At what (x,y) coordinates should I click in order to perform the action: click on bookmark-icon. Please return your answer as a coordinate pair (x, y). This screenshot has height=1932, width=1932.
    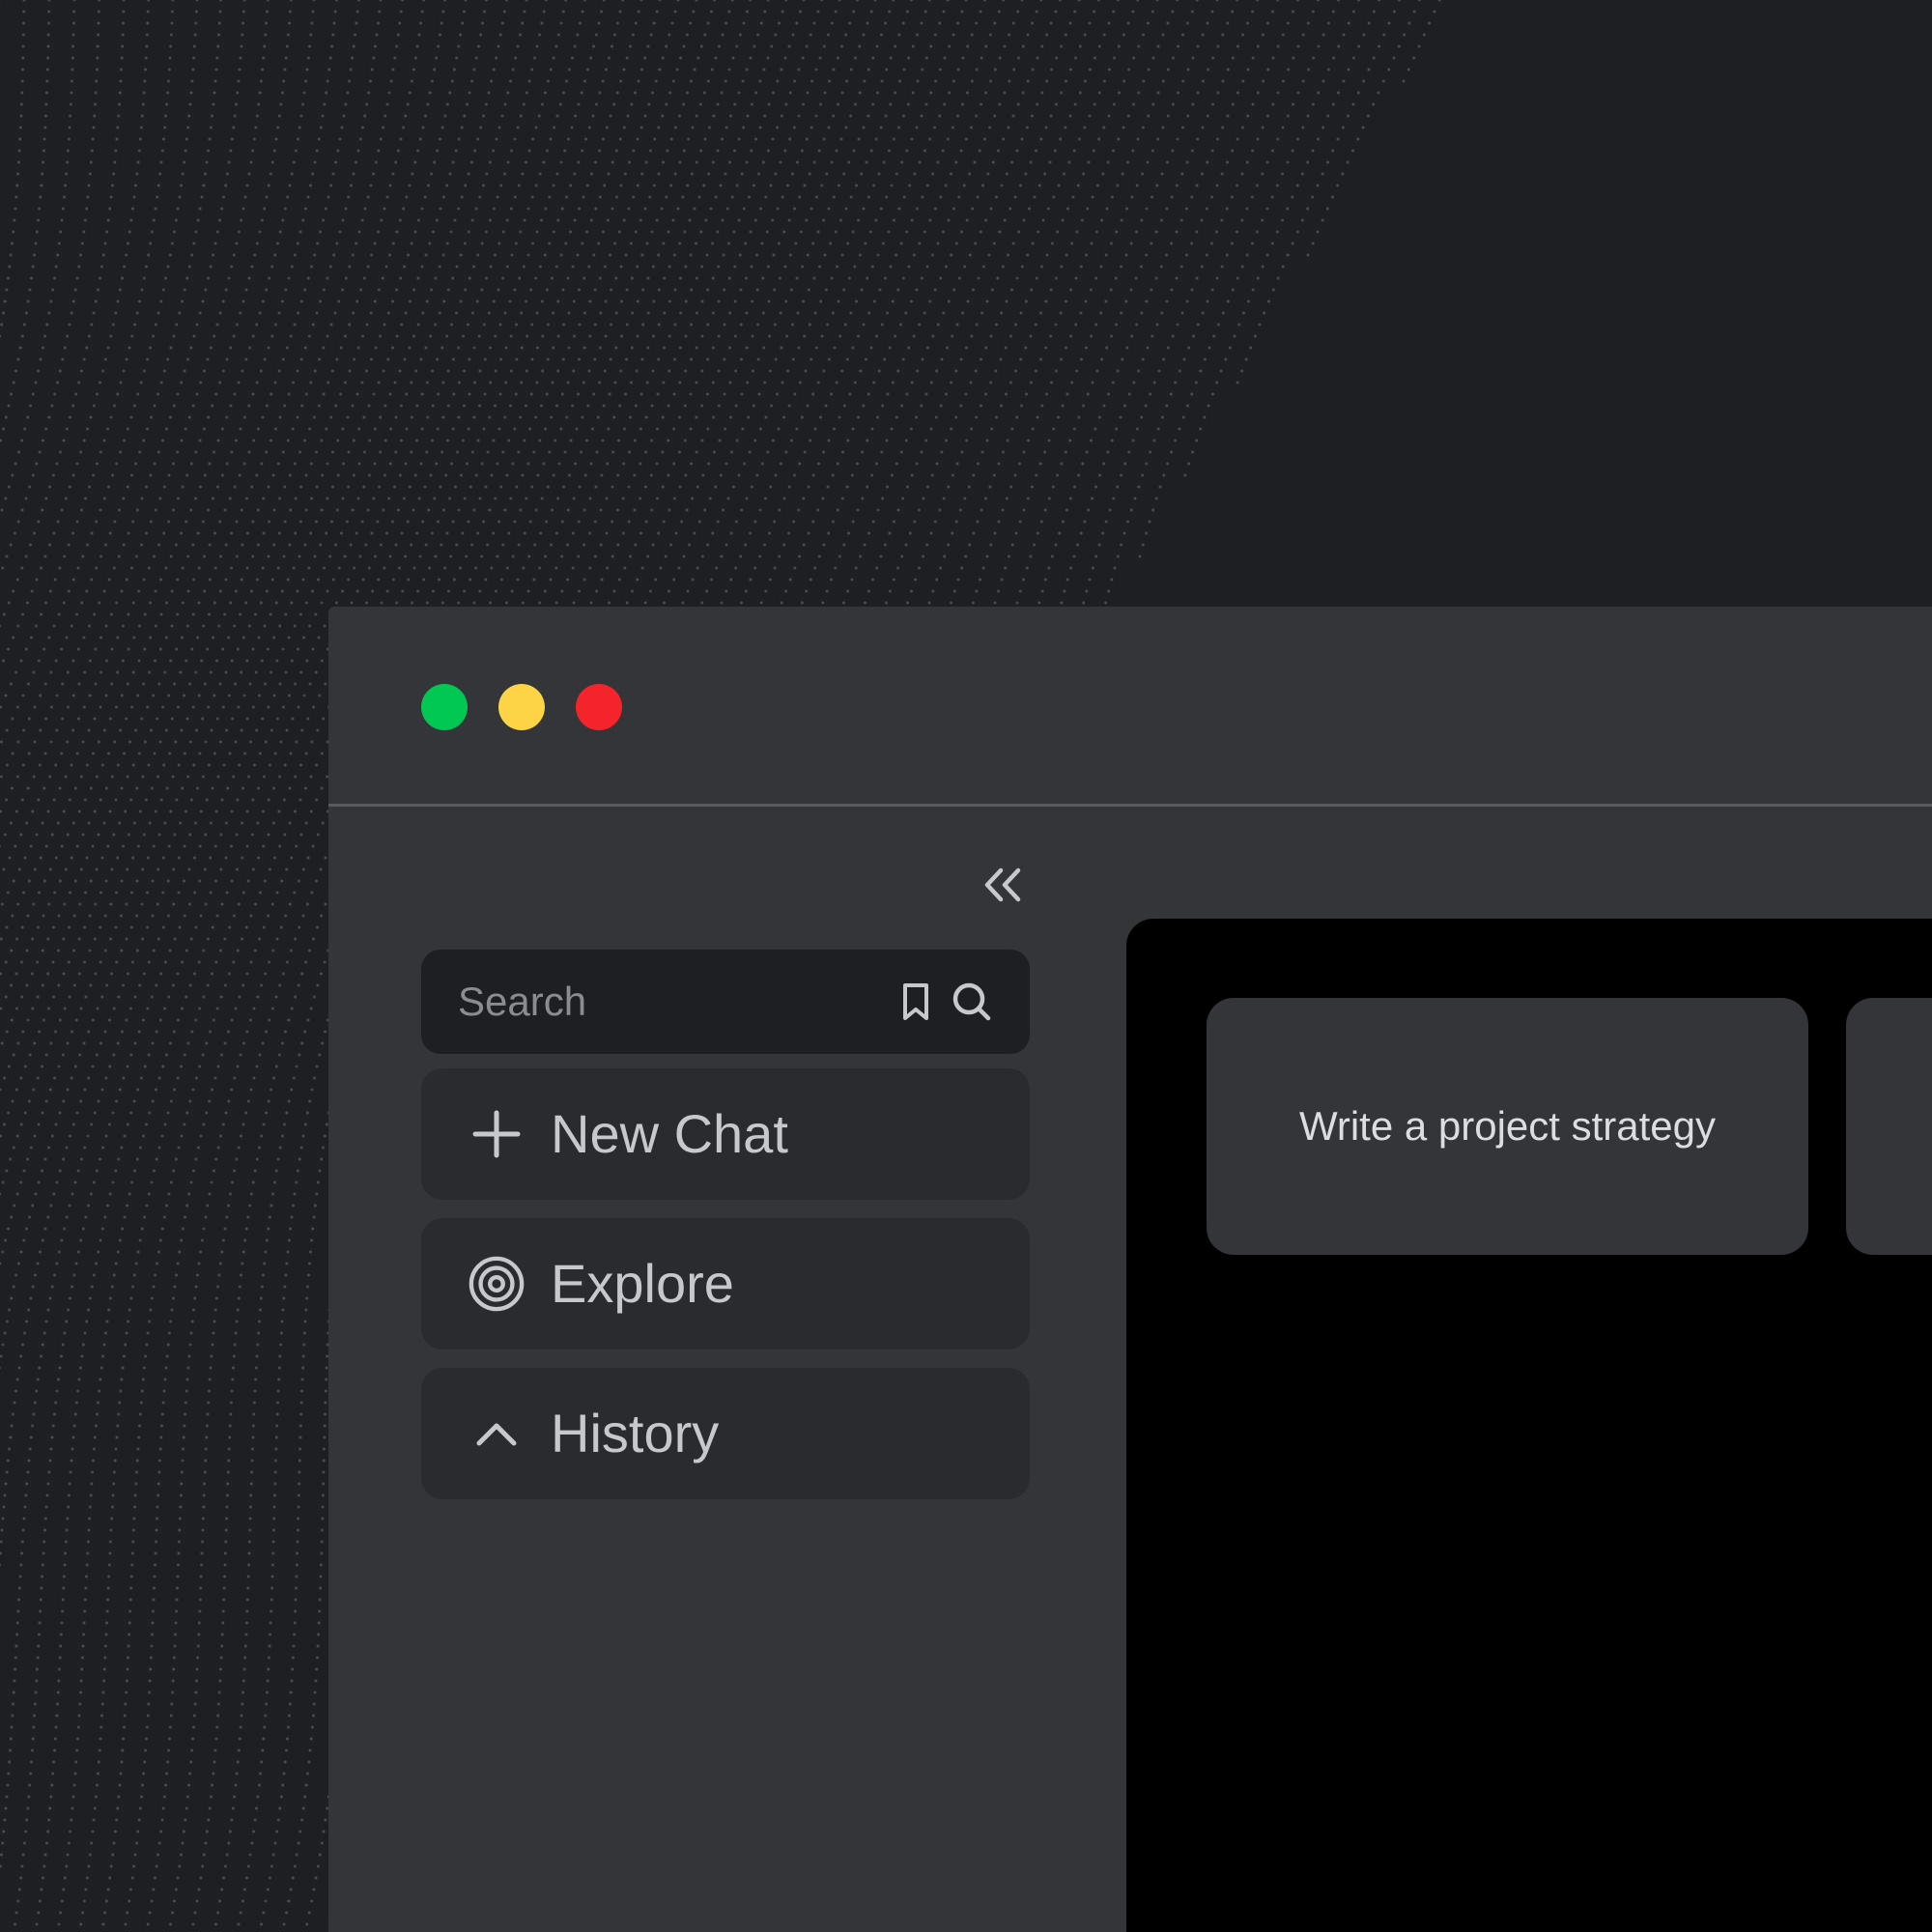
    Looking at the image, I should click on (916, 1002).